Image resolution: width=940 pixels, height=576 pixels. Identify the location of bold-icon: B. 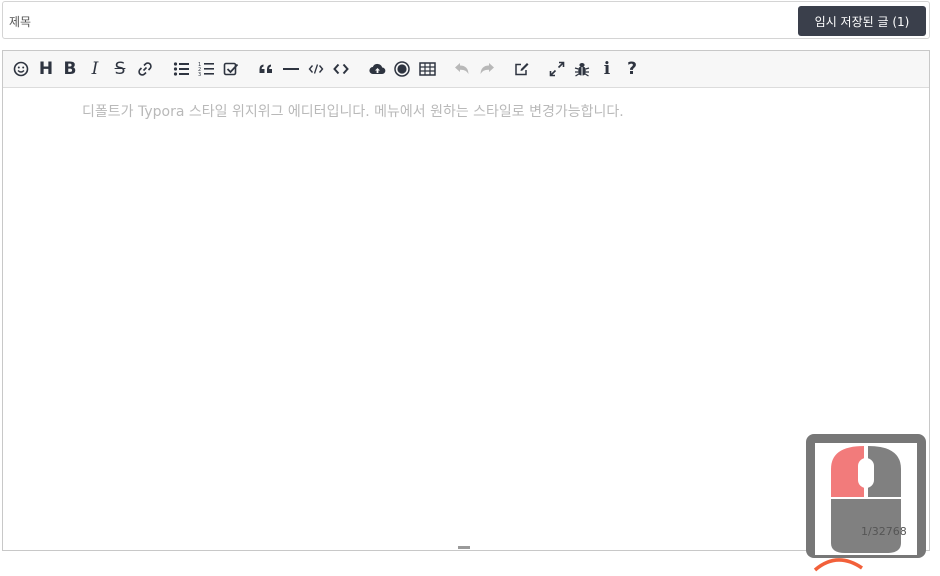
(70, 69).